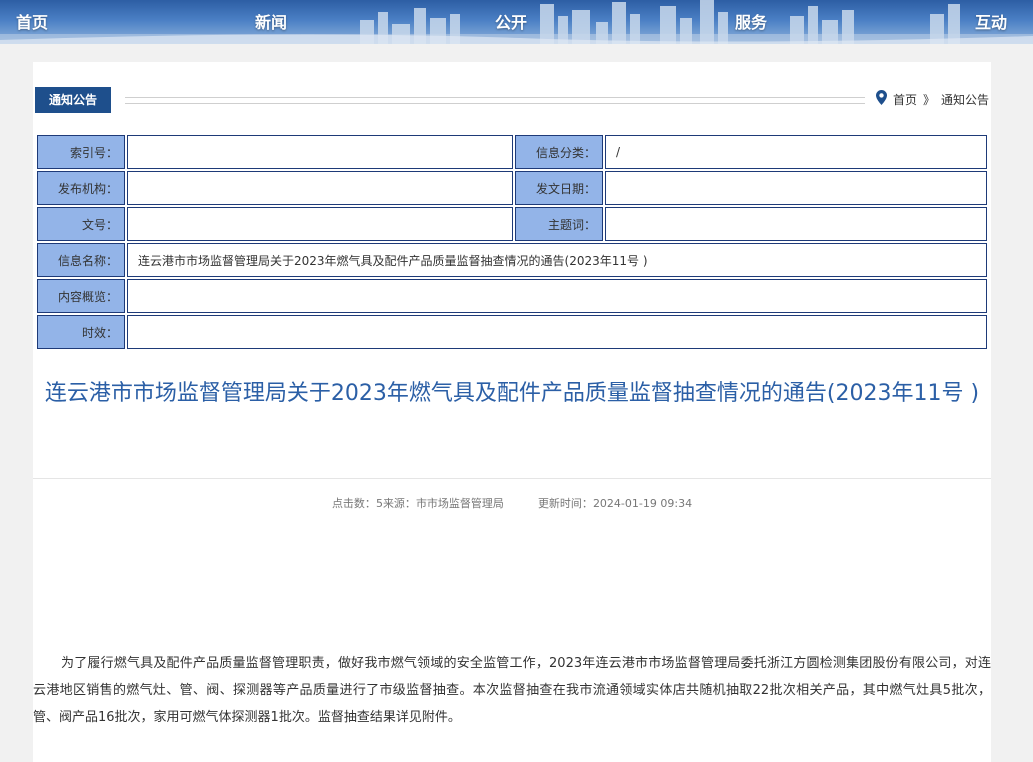 This screenshot has width=1033, height=762. Describe the element at coordinates (905, 99) in the screenshot. I see `breadcrumb-home-link: 首页` at that location.